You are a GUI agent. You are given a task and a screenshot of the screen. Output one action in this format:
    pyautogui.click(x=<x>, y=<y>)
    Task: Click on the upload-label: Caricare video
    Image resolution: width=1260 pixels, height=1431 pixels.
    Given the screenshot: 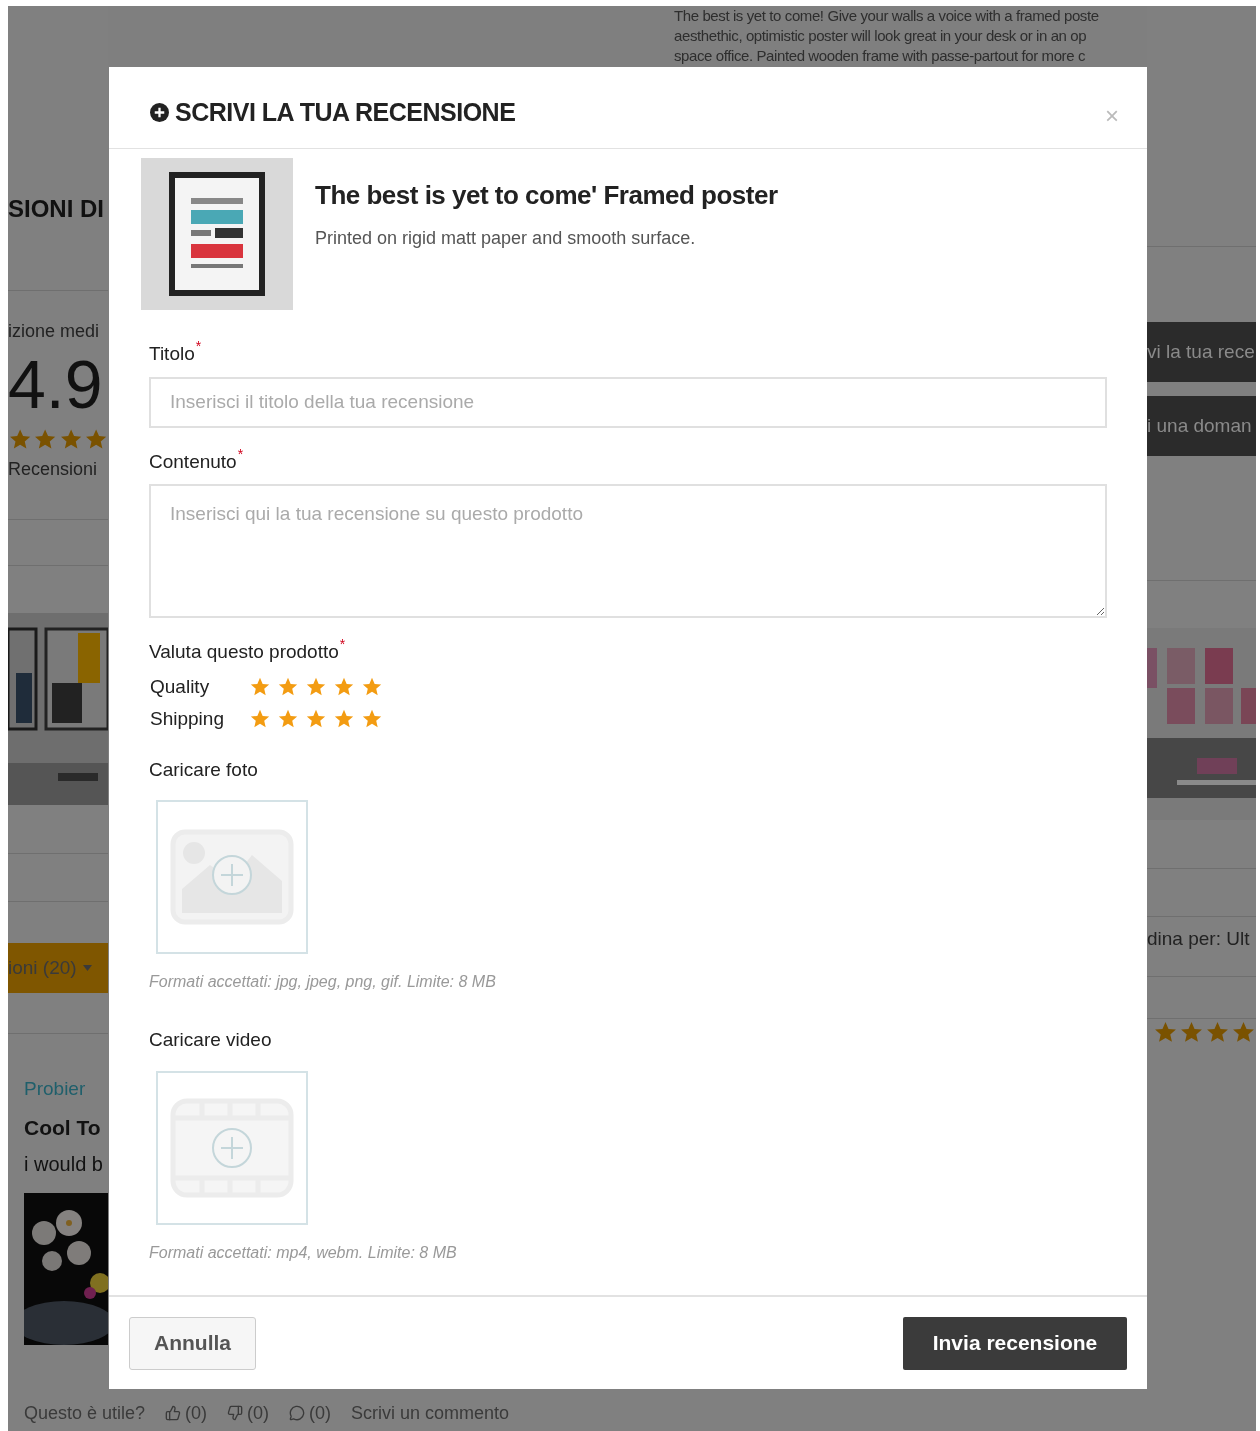 What is the action you would take?
    pyautogui.click(x=211, y=1040)
    